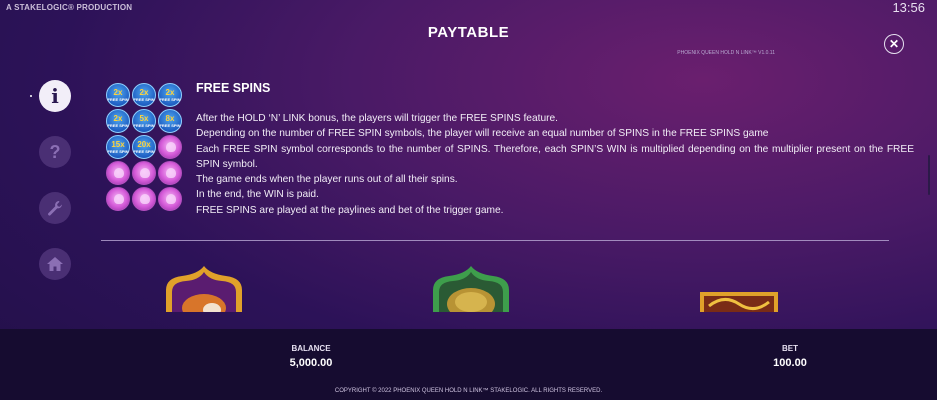  I want to click on help-icon: ?, so click(55, 151).